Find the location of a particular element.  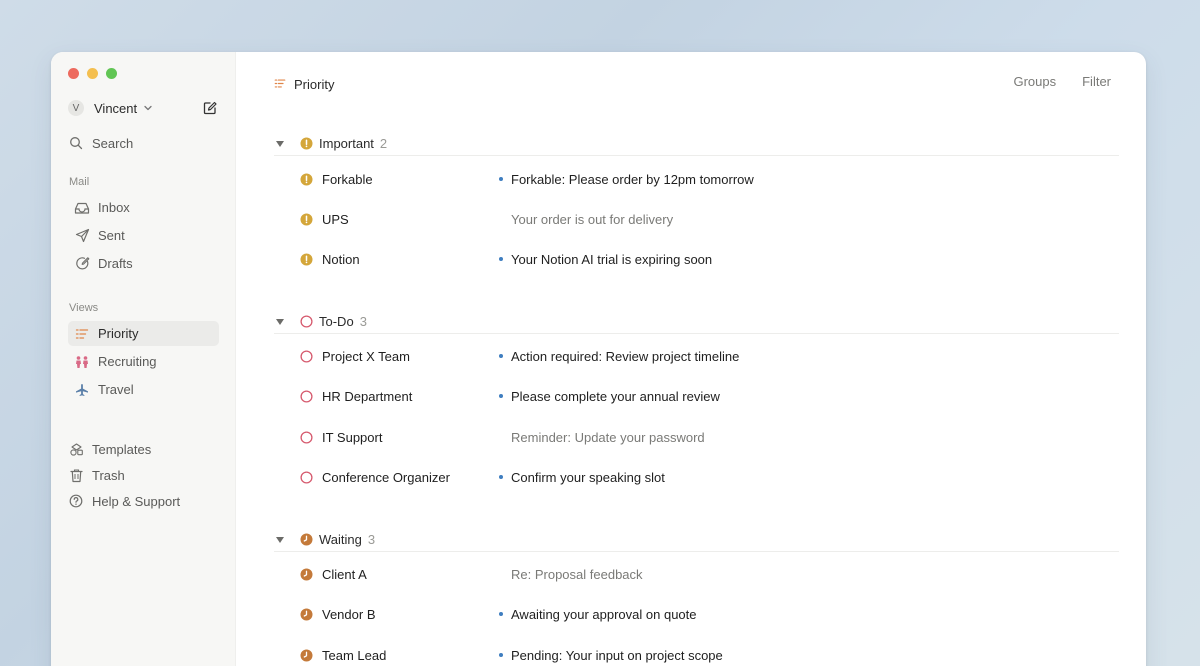

search-button: Search is located at coordinates (100, 143).